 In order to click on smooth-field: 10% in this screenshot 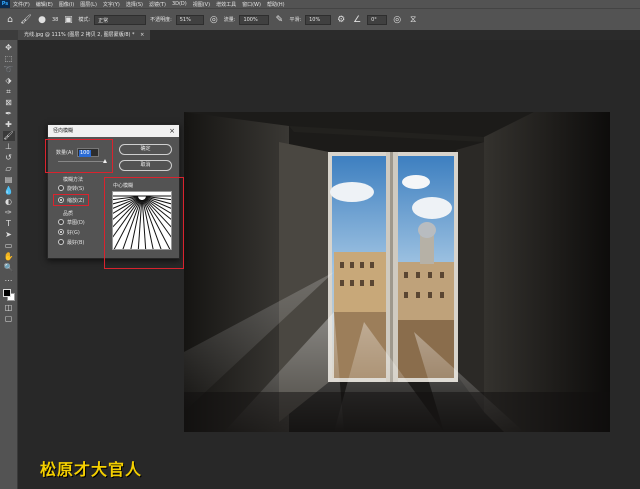, I will do `click(318, 19)`.